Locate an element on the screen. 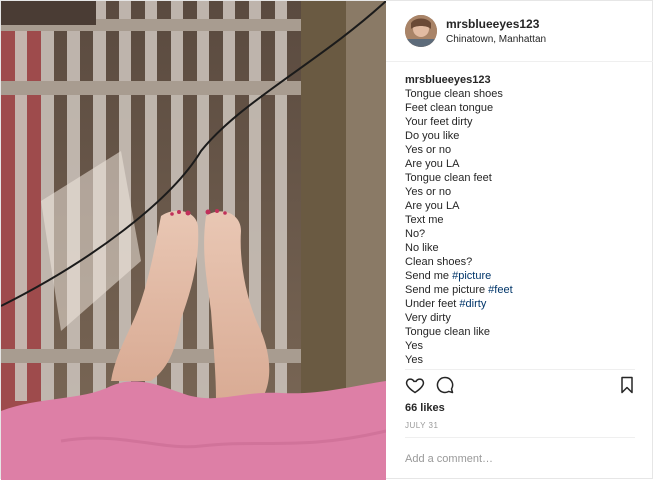 The height and width of the screenshot is (480, 653). caption-text: Send me is located at coordinates (429, 276).